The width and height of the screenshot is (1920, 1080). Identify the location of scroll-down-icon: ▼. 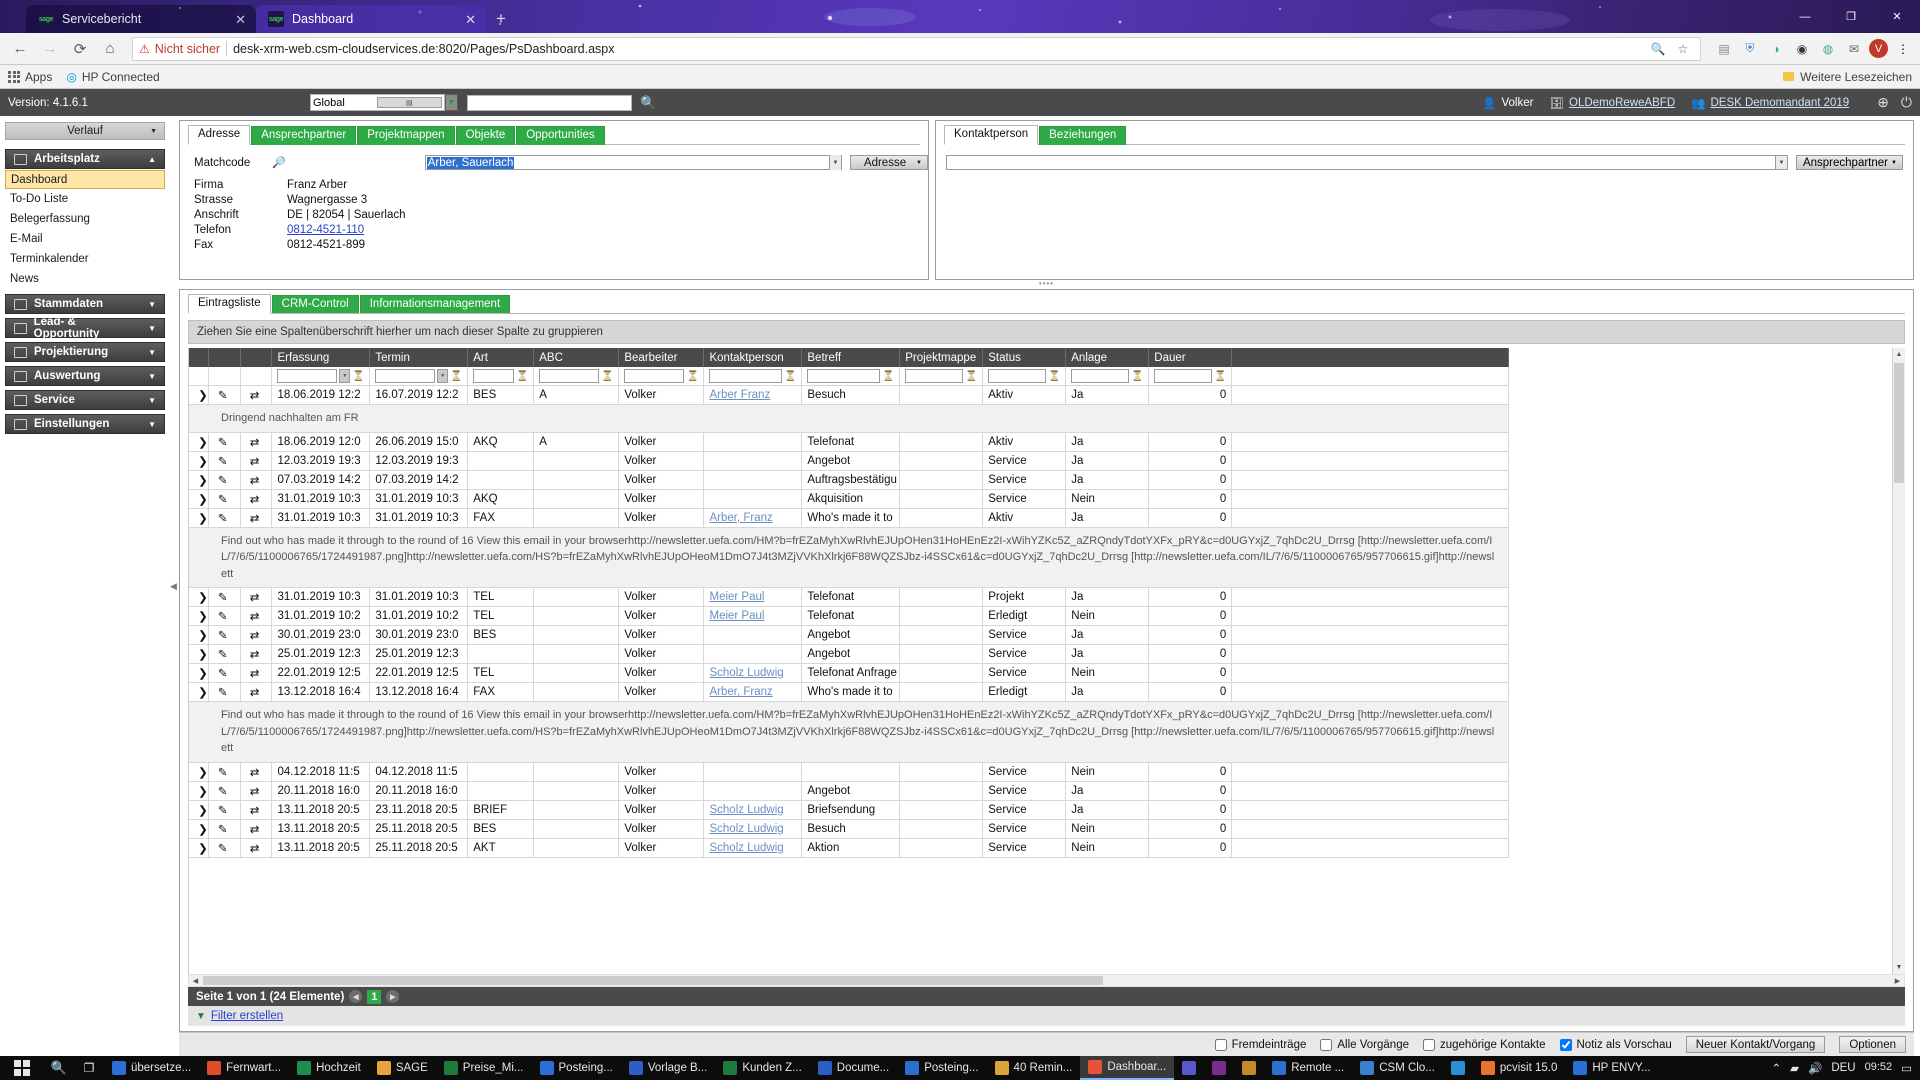
(1899, 967).